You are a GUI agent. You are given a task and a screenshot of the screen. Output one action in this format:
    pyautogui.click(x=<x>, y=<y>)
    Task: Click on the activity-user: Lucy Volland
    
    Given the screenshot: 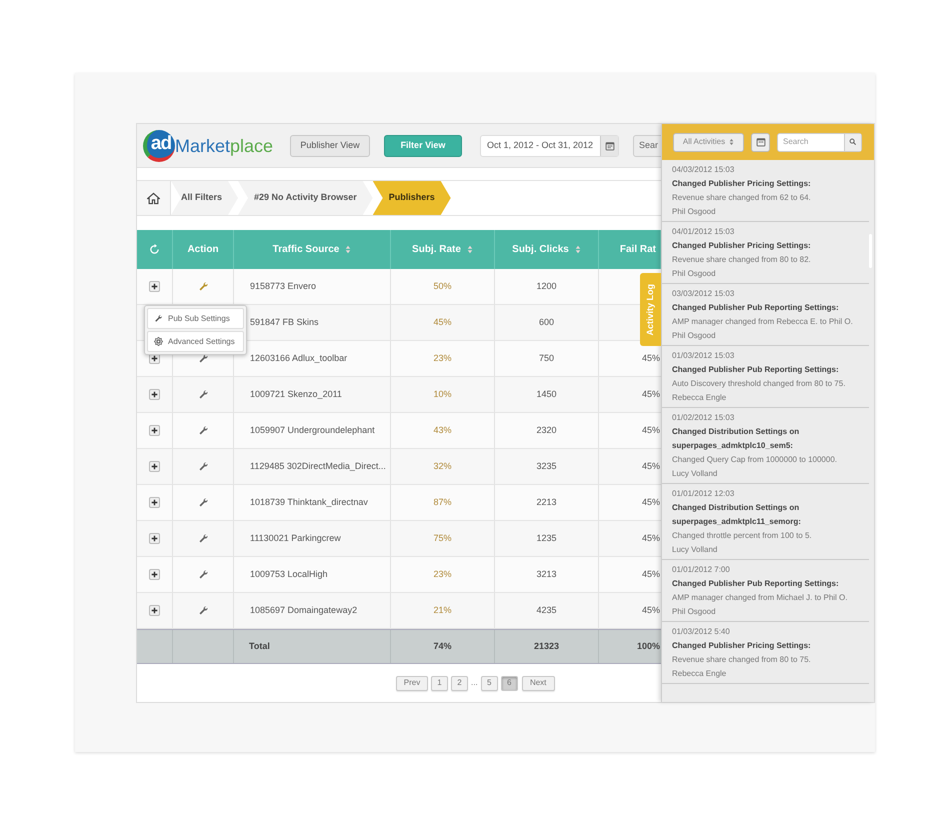 What is the action you would take?
    pyautogui.click(x=695, y=474)
    